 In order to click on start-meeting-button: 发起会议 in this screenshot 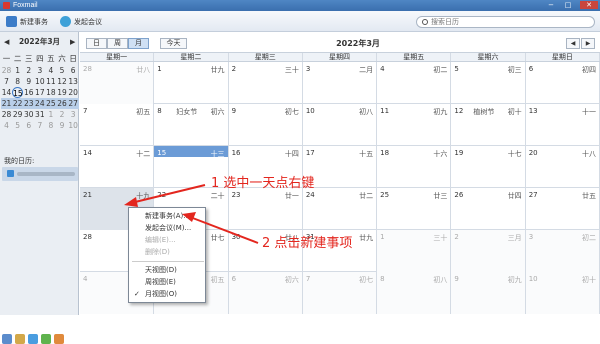, I will do `click(81, 21)`.